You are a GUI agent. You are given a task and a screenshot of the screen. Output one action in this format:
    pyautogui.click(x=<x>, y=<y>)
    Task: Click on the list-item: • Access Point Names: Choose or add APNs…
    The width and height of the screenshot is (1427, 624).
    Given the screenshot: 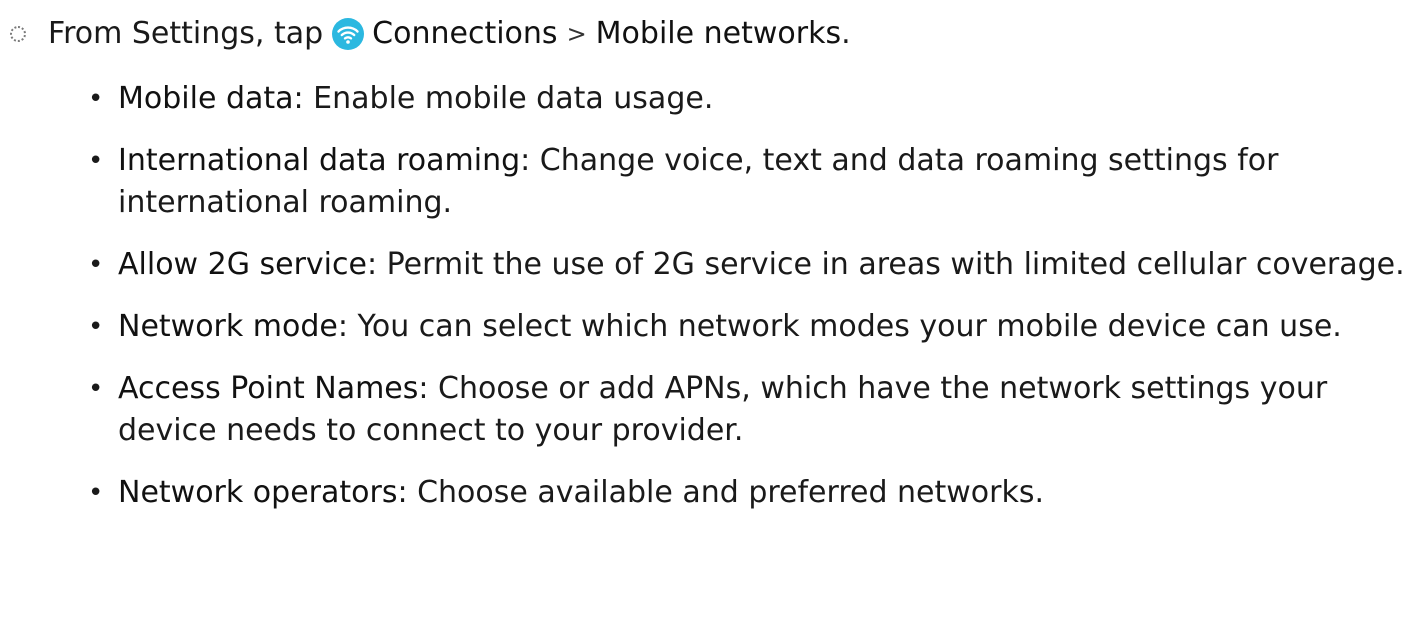 What is the action you would take?
    pyautogui.click(x=748, y=410)
    